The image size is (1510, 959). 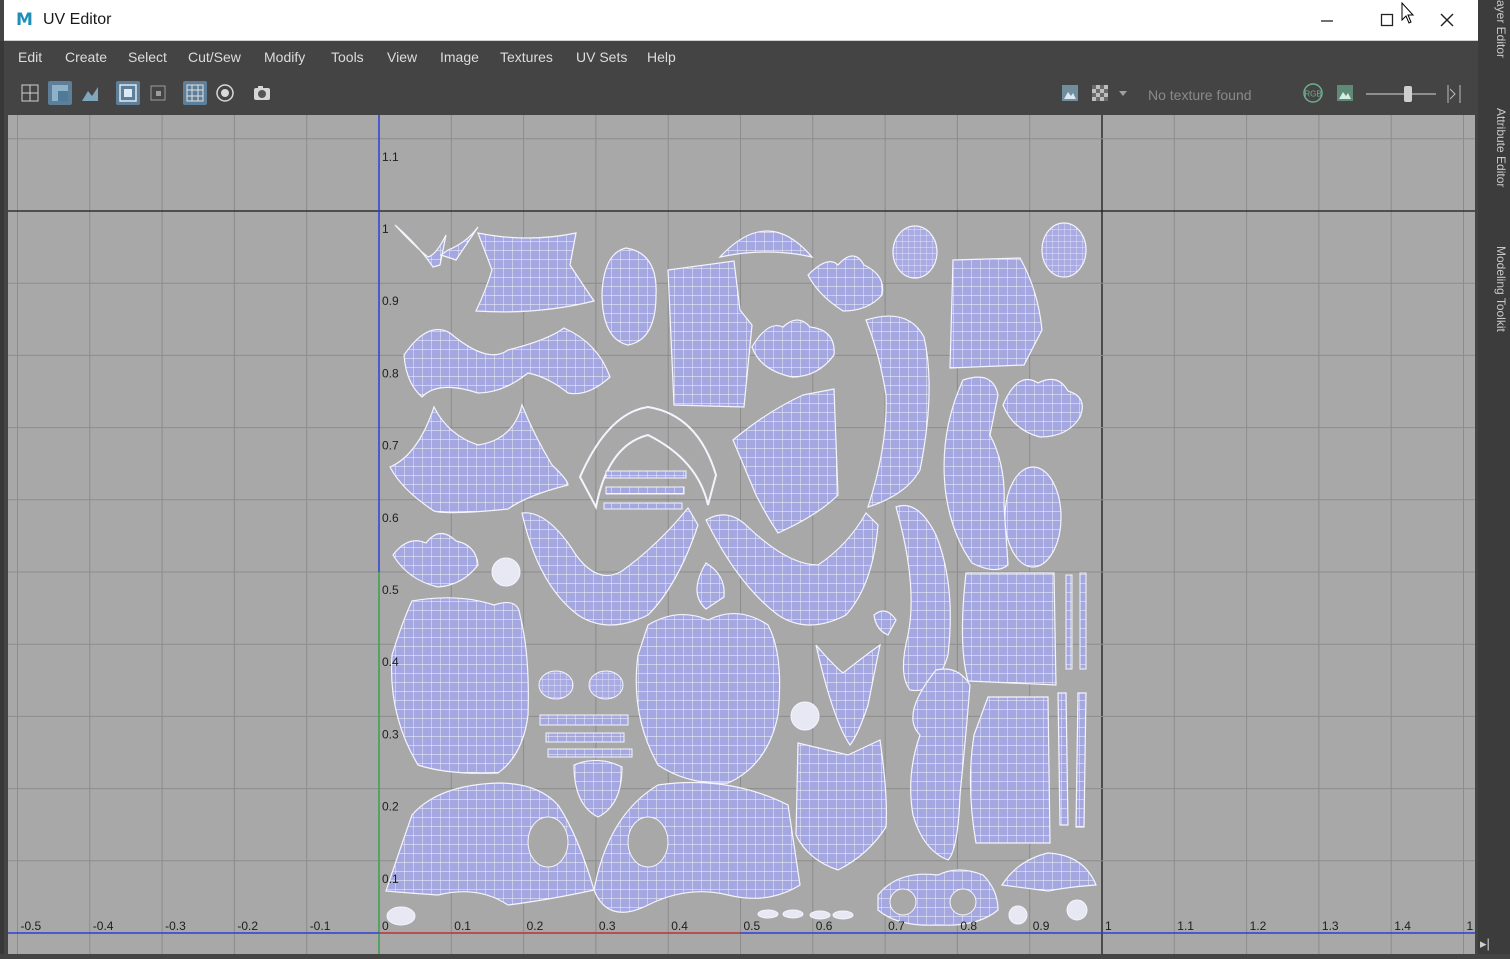 What do you see at coordinates (1501, 147) in the screenshot?
I see `tab-attribute-editor: Attribute Editor` at bounding box center [1501, 147].